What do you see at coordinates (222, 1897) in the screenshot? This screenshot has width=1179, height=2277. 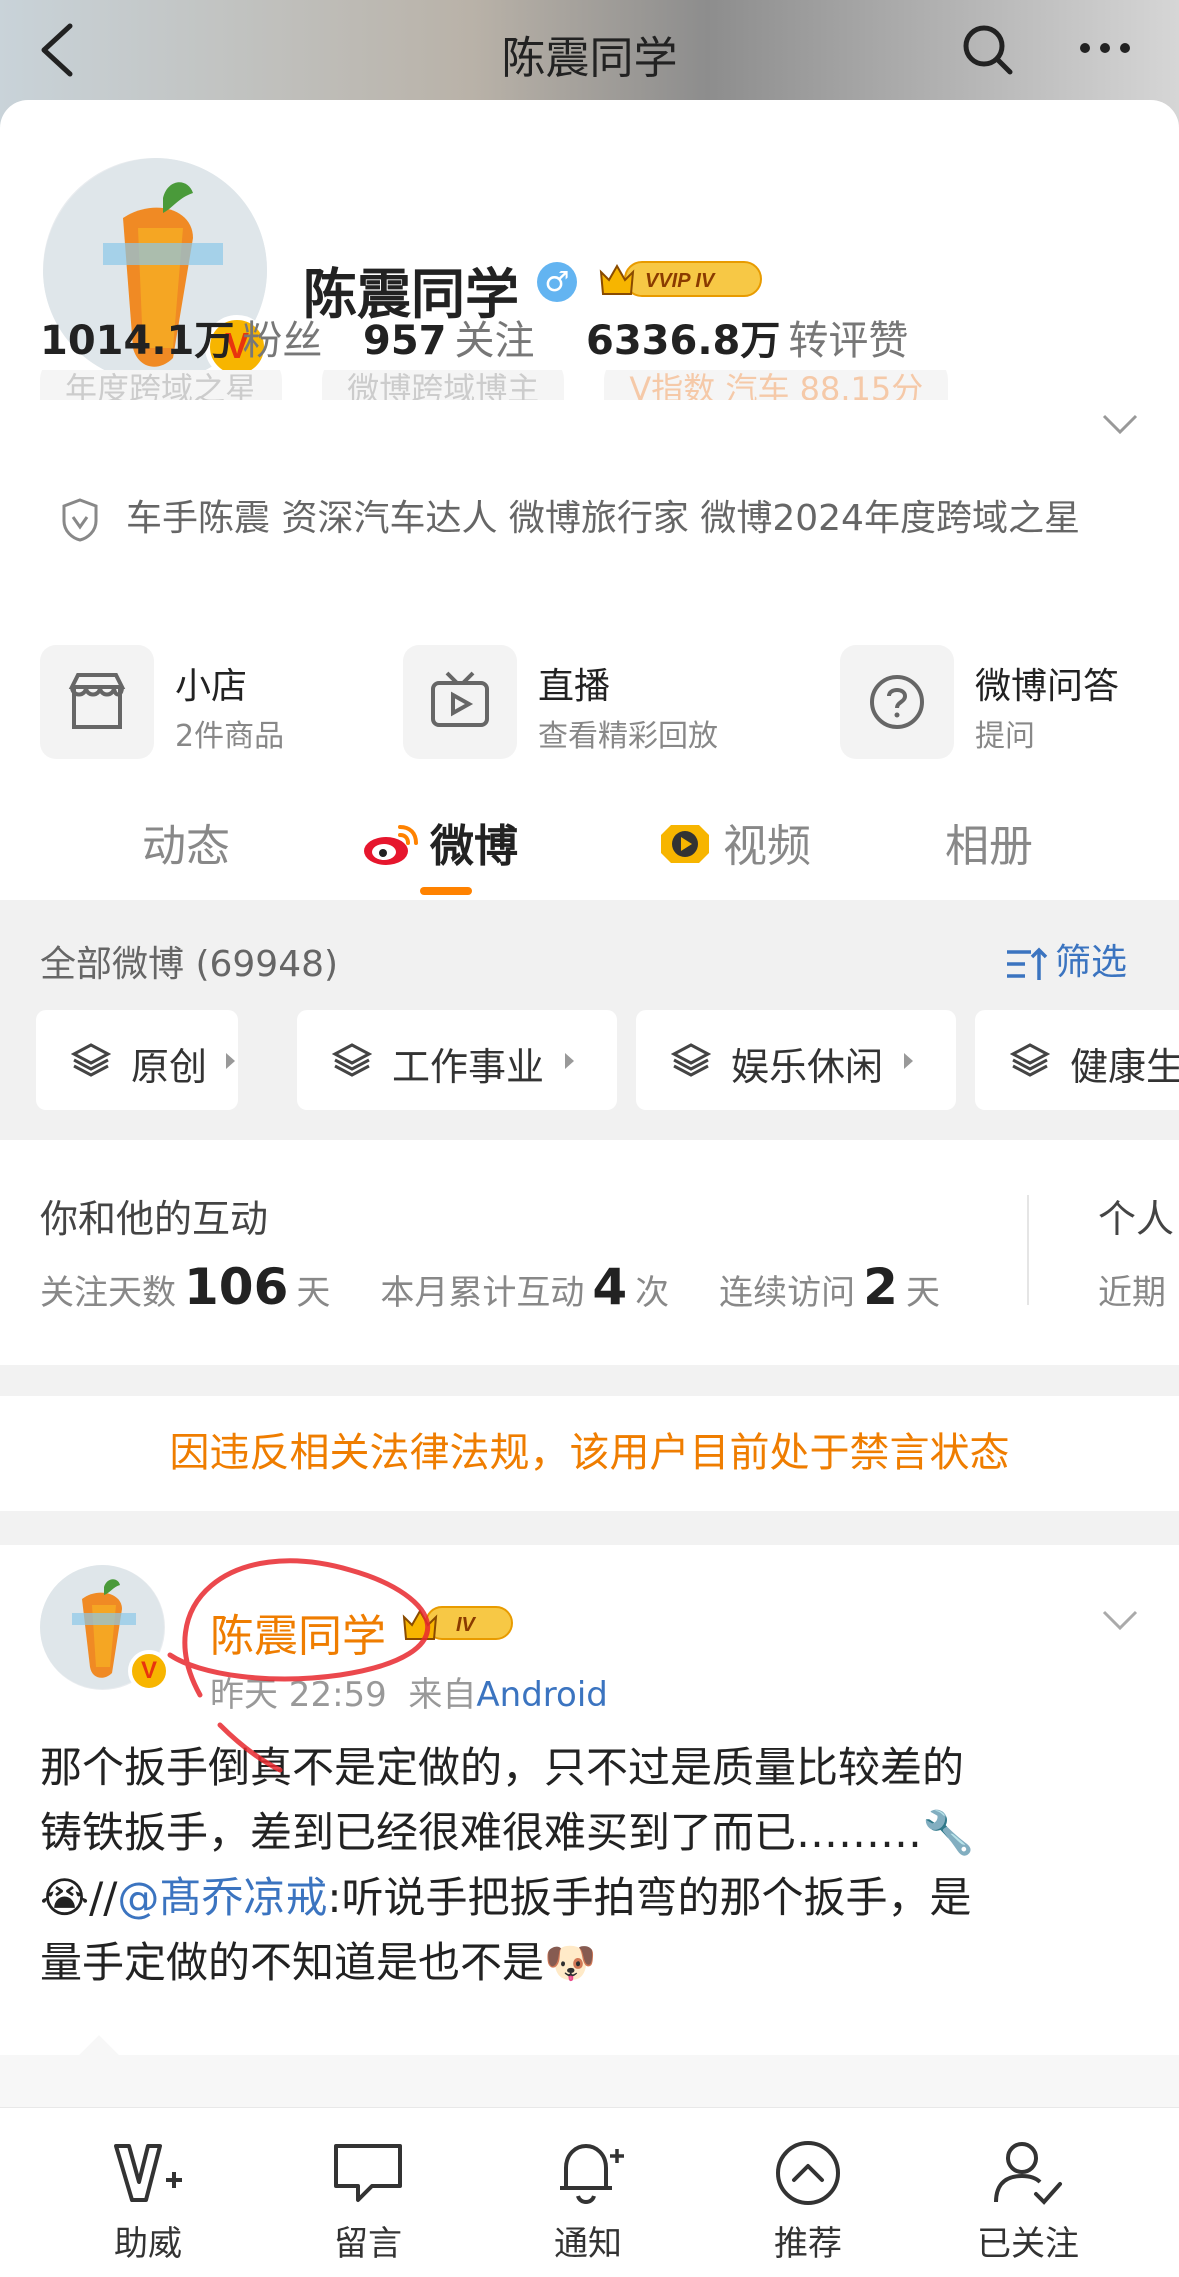 I see `mention-link: @髙乔凉戒` at bounding box center [222, 1897].